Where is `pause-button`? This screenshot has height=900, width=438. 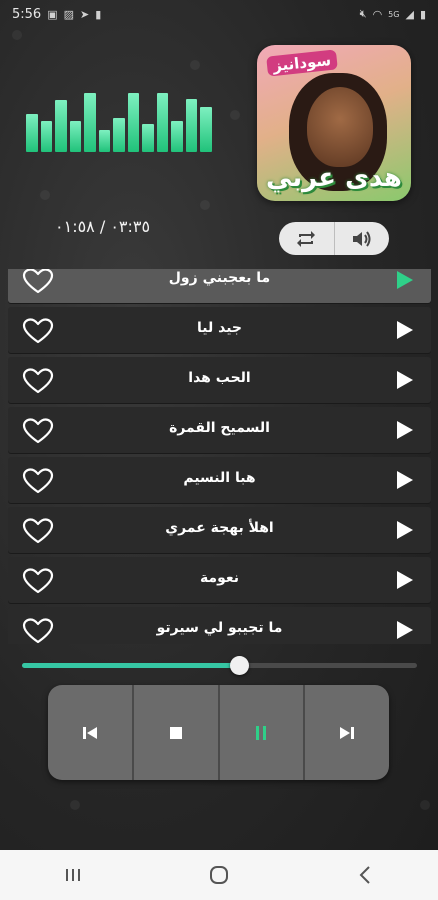 pause-button is located at coordinates (263, 732).